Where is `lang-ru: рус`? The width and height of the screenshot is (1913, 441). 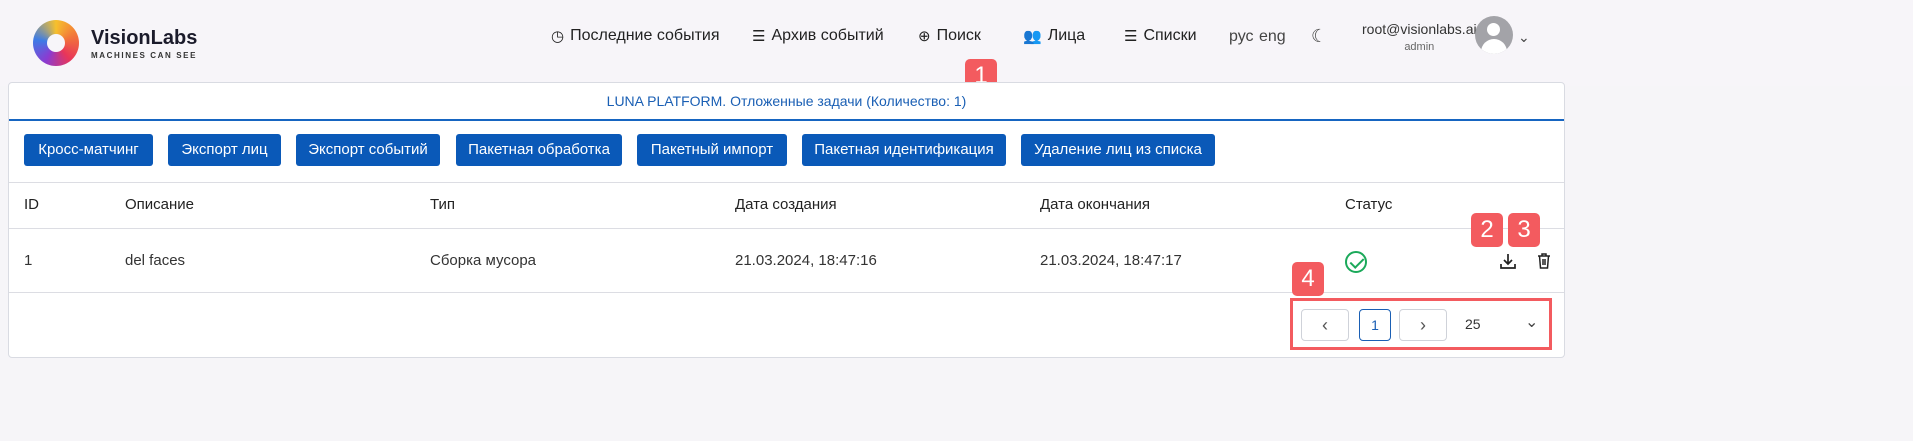 lang-ru: рус is located at coordinates (1241, 37).